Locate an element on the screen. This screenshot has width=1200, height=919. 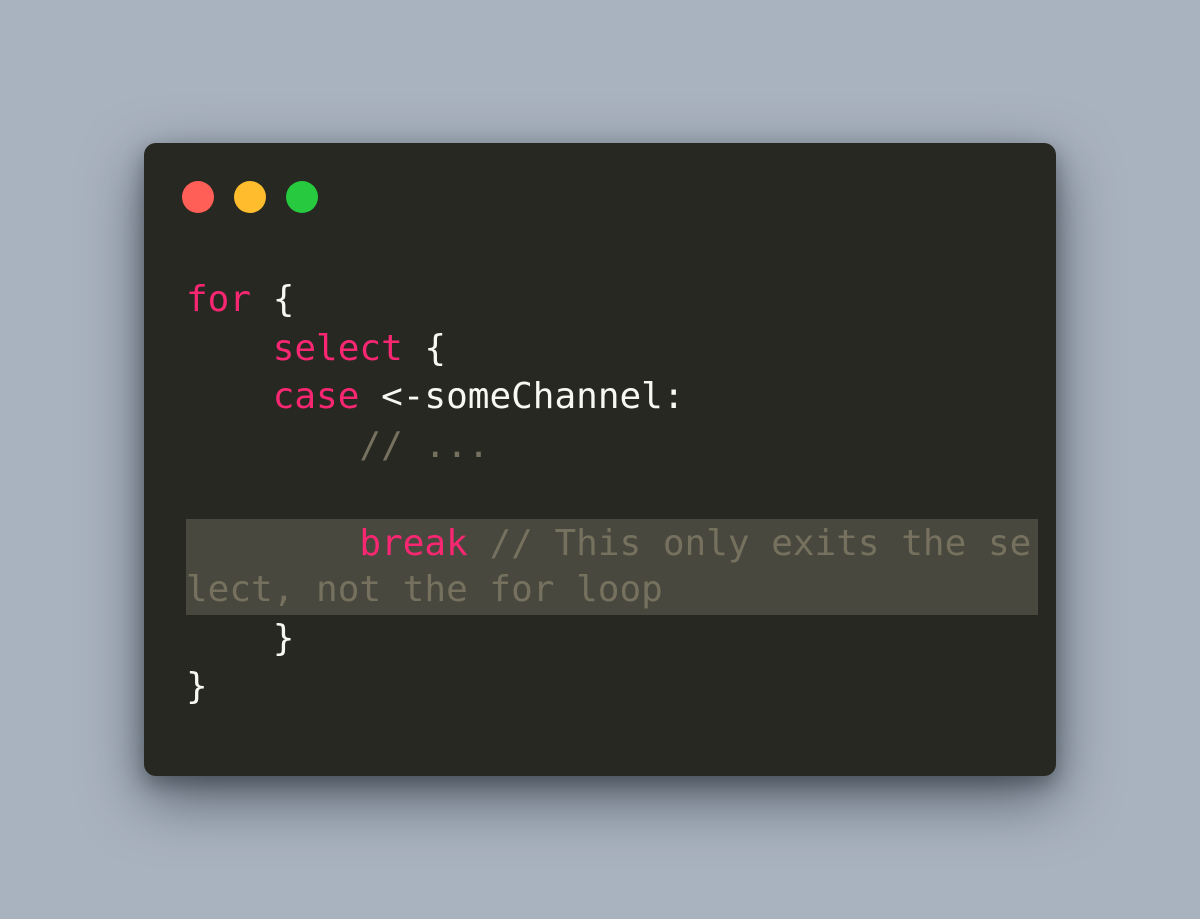
minimize-button is located at coordinates (250, 197).